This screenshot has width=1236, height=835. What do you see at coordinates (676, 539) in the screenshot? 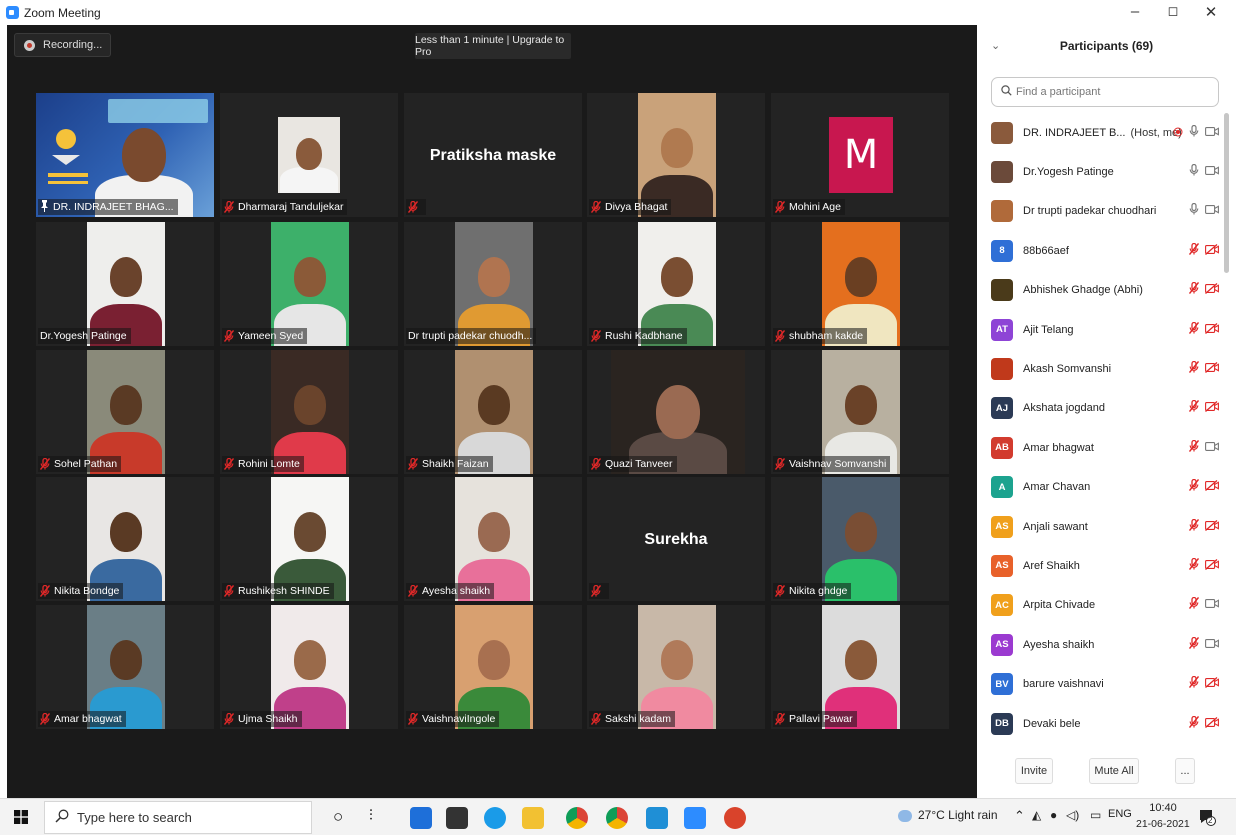
I see `video-tile: Surekha` at bounding box center [676, 539].